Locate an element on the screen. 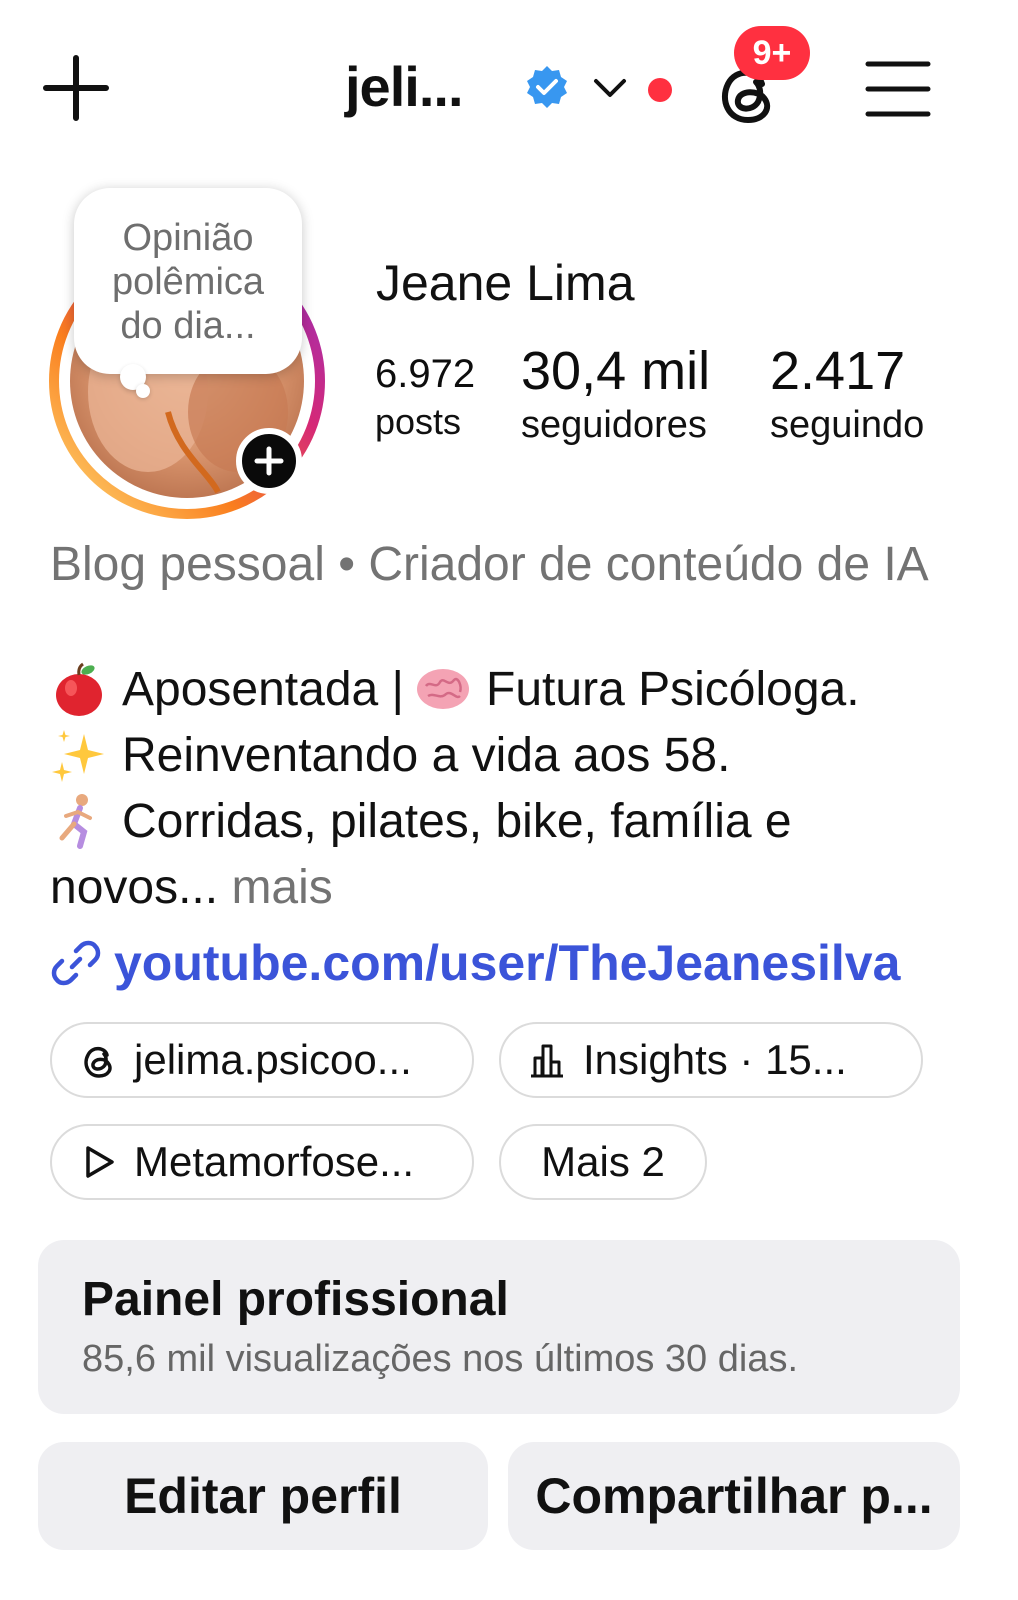 Image resolution: width=1018 pixels, height=1600 pixels. create-plus-icon is located at coordinates (76, 88).